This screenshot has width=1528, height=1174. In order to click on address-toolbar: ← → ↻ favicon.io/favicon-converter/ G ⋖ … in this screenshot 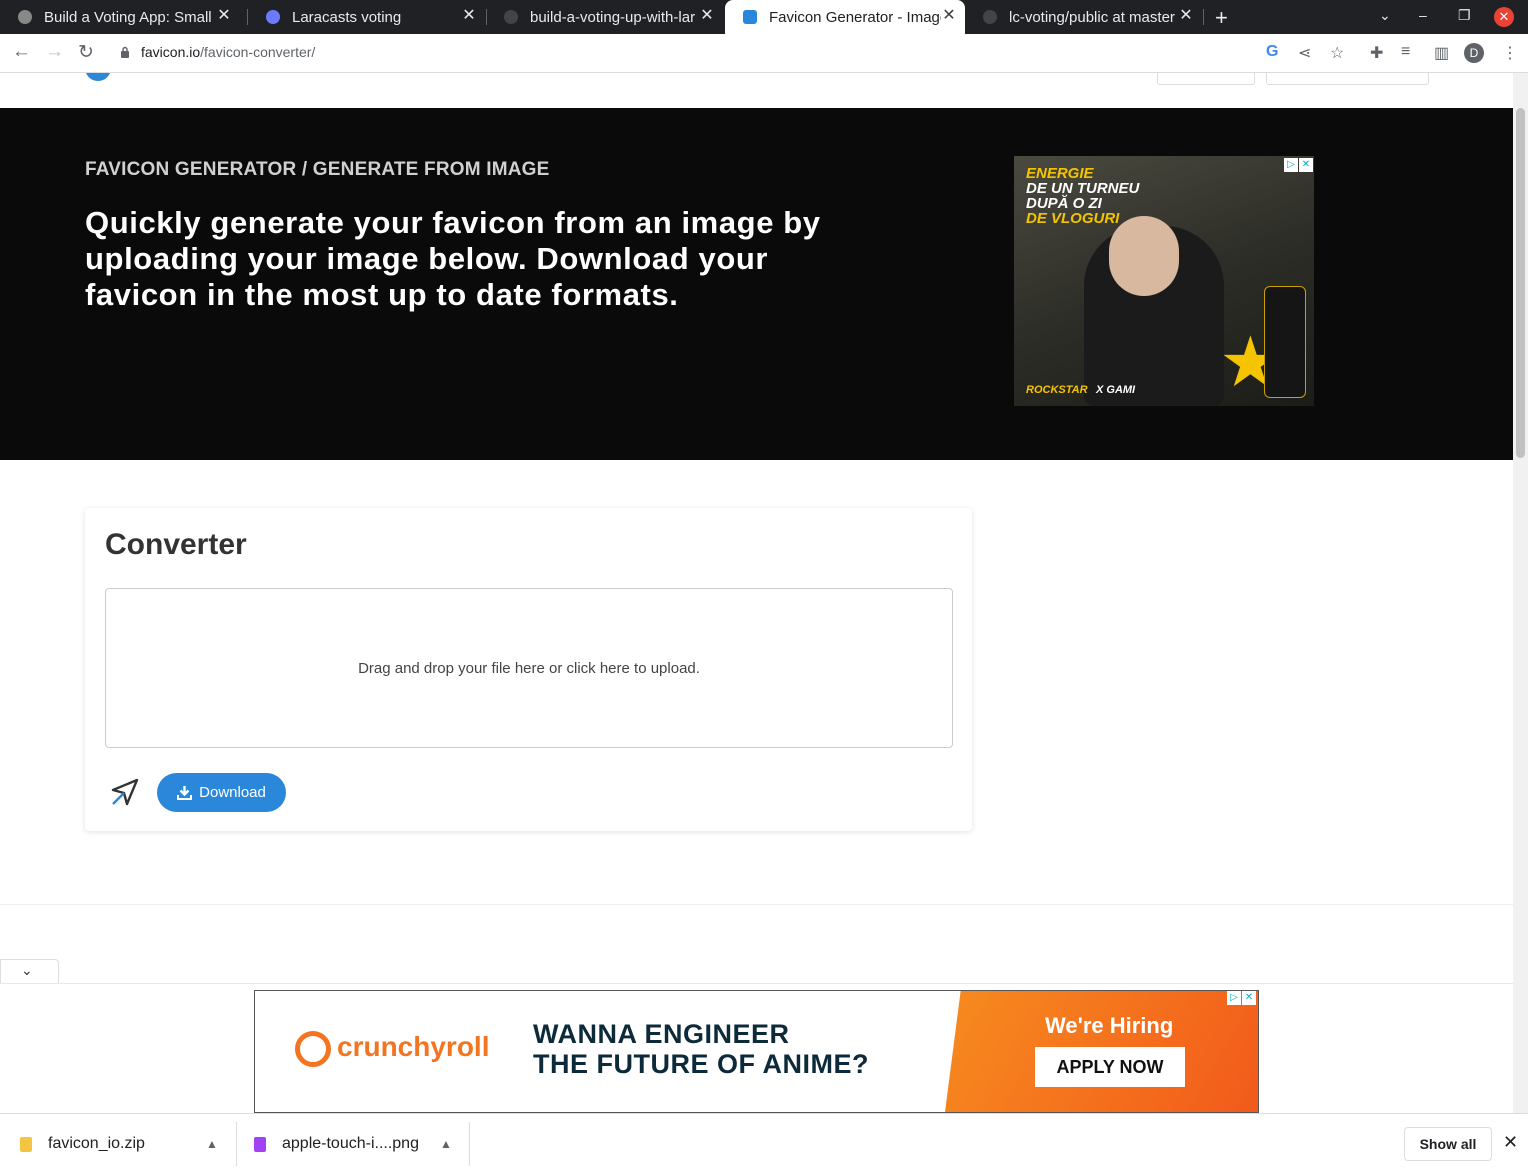, I will do `click(764, 53)`.